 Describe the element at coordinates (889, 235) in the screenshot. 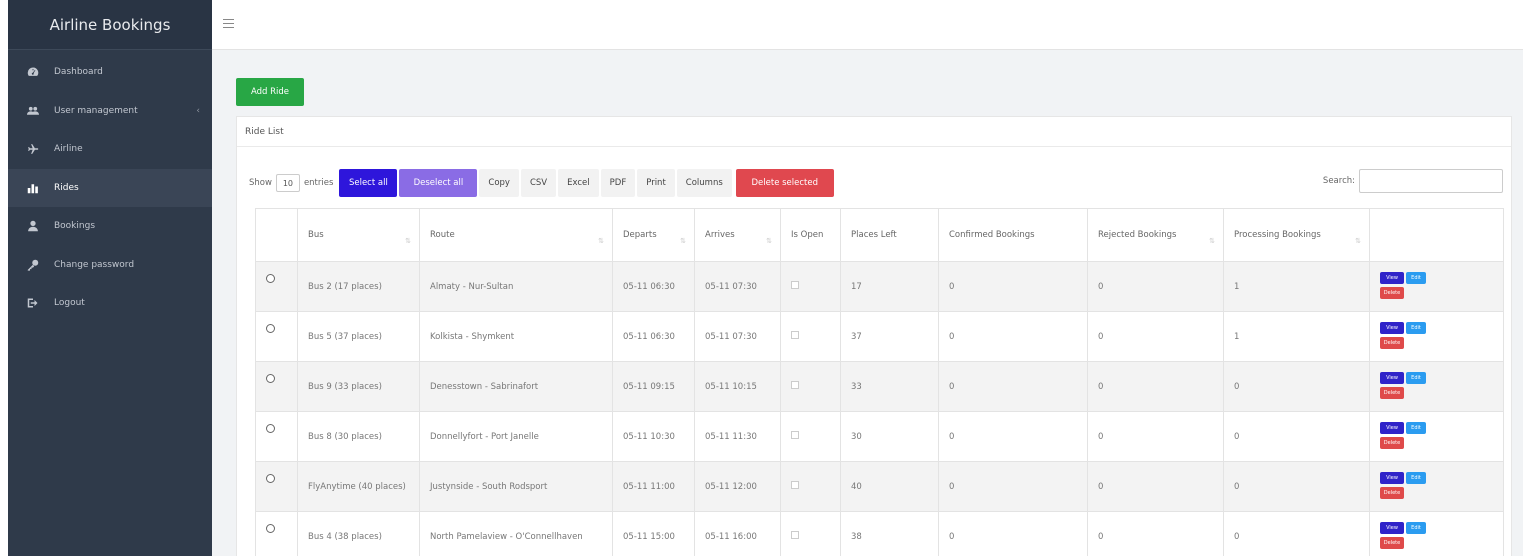

I see `column-header-places-left: Places Left` at that location.